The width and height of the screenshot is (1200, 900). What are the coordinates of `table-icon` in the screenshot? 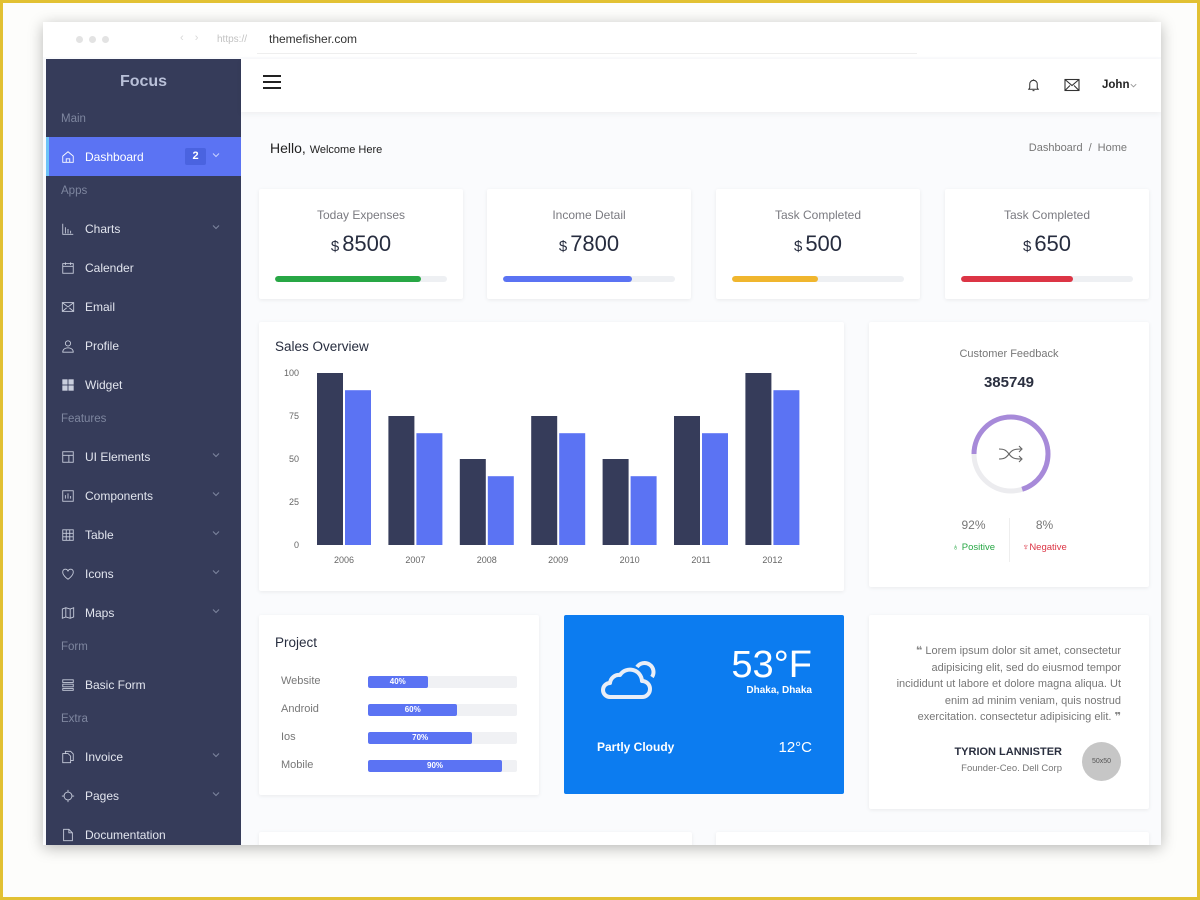 It's located at (68, 535).